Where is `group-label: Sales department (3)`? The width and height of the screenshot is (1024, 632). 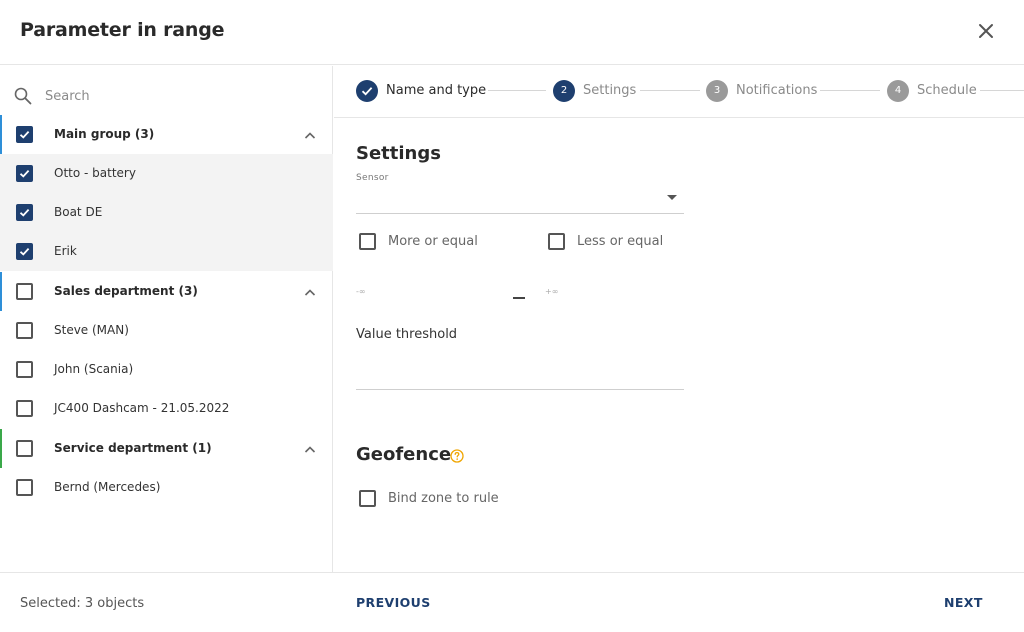
group-label: Sales department (3) is located at coordinates (126, 291).